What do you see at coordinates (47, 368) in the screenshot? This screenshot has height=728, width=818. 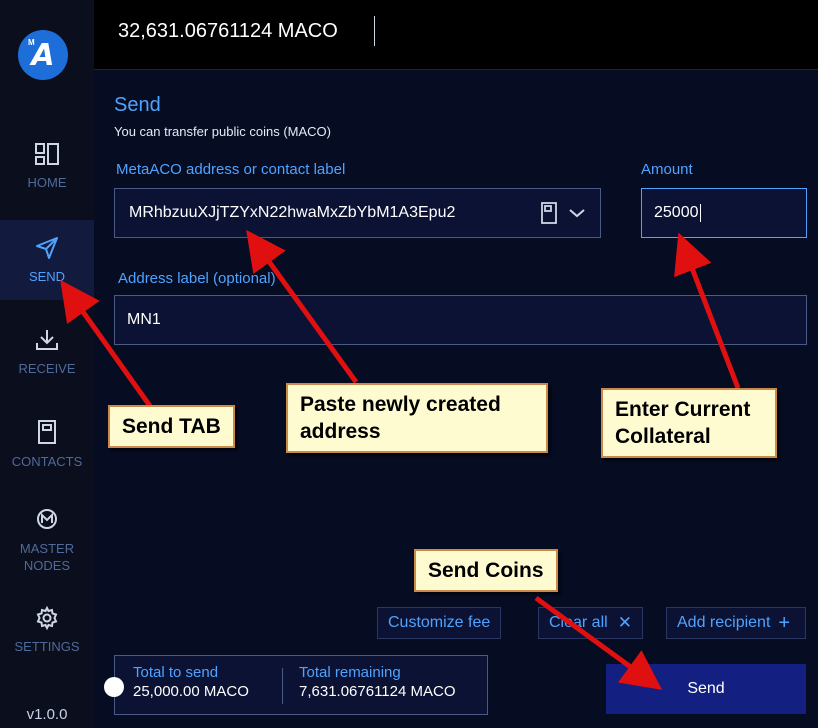 I see `sidebar-item-label: RECEIVE` at bounding box center [47, 368].